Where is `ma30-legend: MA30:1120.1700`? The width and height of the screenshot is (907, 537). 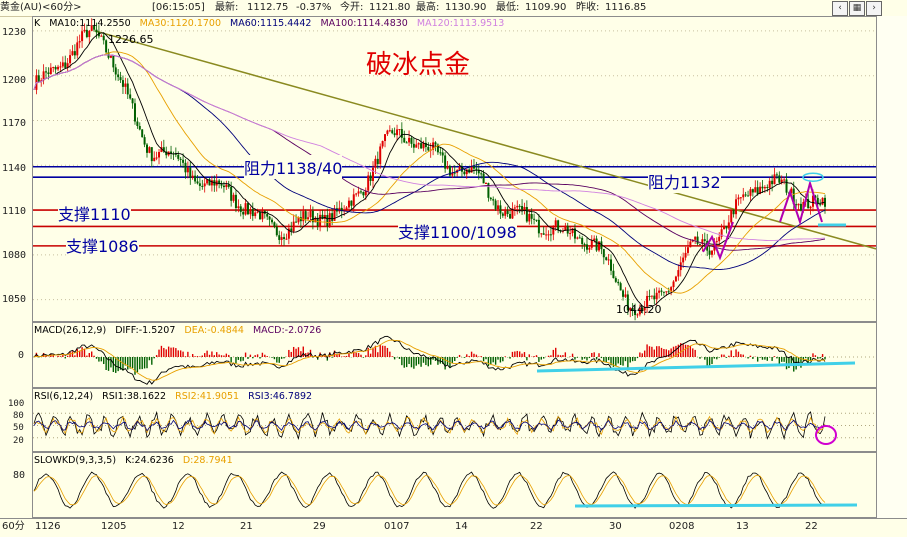 ma30-legend: MA30:1120.1700 is located at coordinates (180, 23).